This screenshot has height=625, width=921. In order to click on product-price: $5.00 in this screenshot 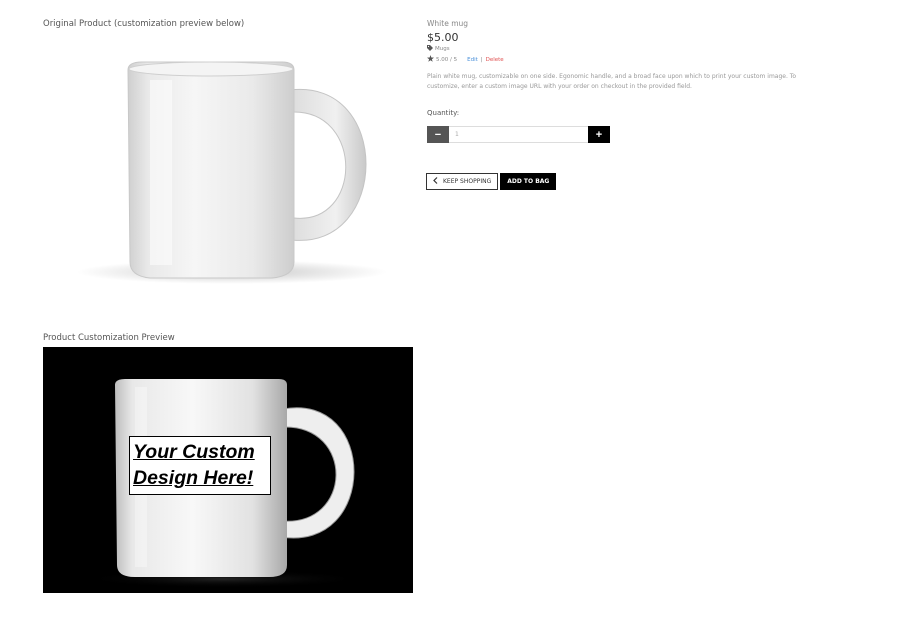, I will do `click(443, 37)`.